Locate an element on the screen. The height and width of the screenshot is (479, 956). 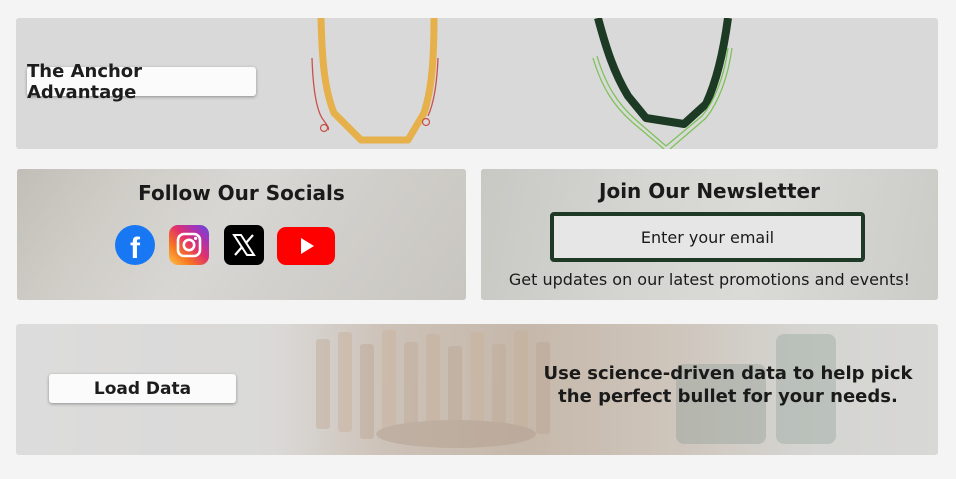
facebook-icon: f is located at coordinates (135, 245).